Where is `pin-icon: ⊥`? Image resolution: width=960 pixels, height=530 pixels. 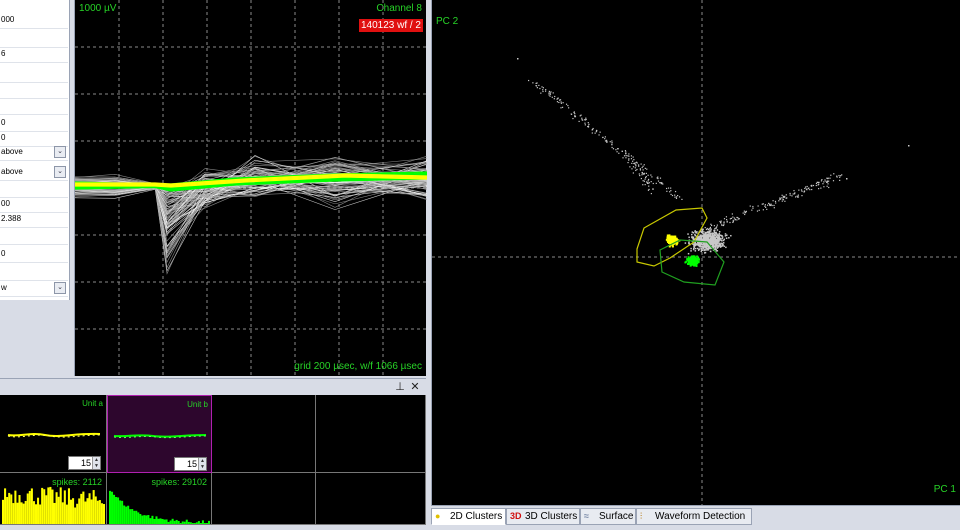 pin-icon: ⊥ is located at coordinates (400, 387).